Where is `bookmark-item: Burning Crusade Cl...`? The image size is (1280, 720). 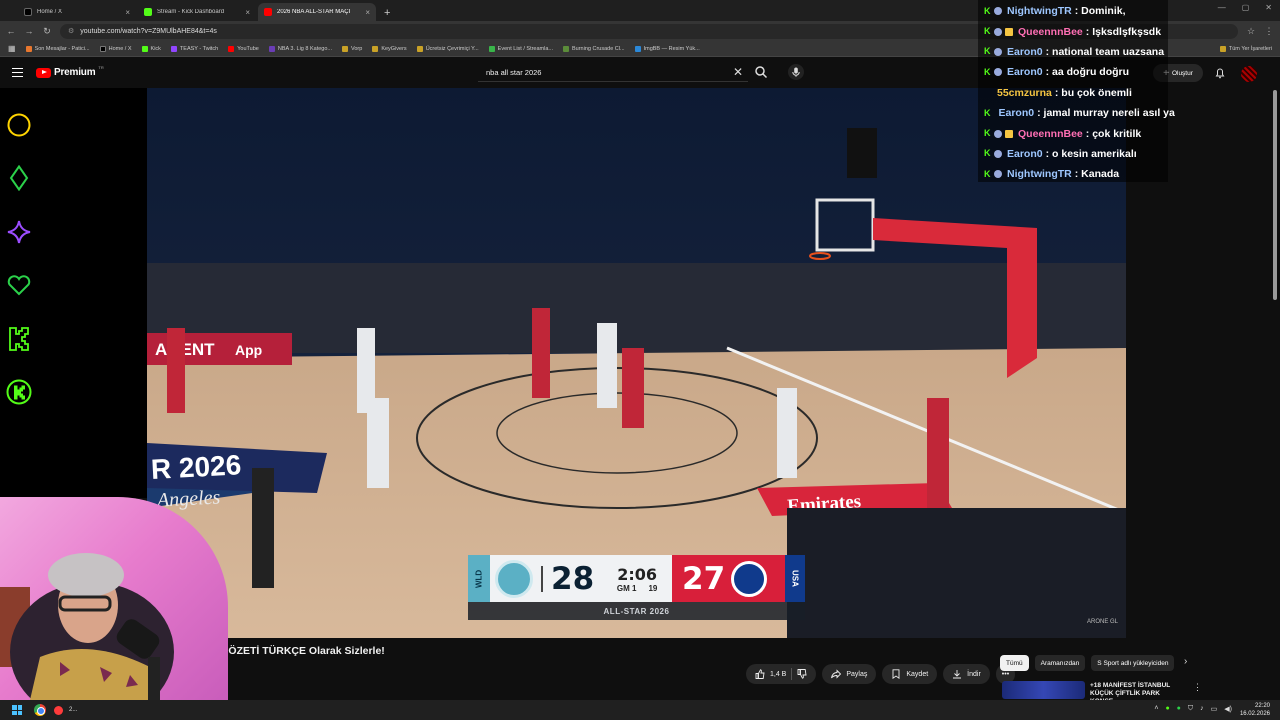
bookmark-item: Burning Crusade Cl... is located at coordinates (594, 48).